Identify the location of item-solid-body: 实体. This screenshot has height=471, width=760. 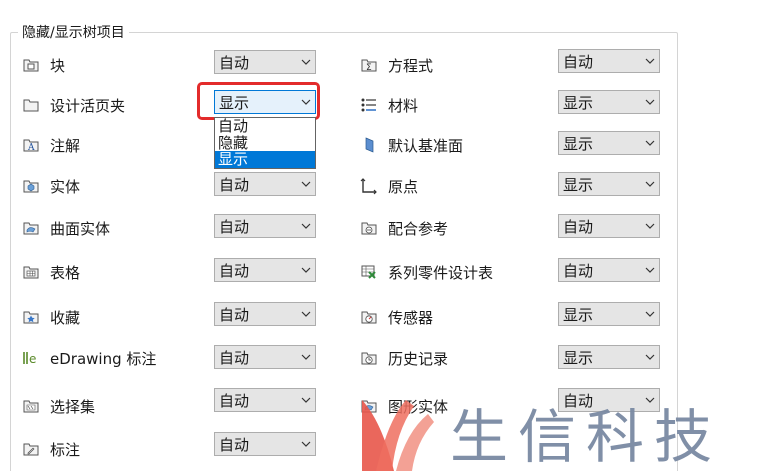
(51, 186).